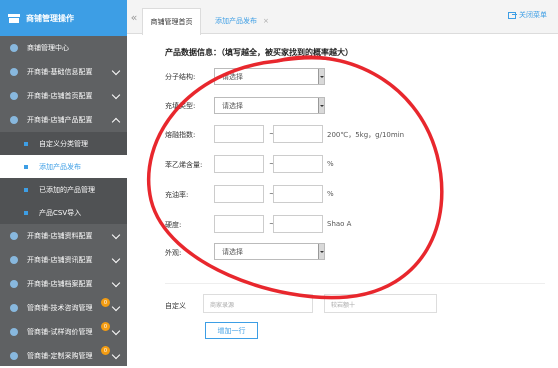  I want to click on sidebar-item-homepage-config: 开商铺-店铺首页配置, so click(63, 96).